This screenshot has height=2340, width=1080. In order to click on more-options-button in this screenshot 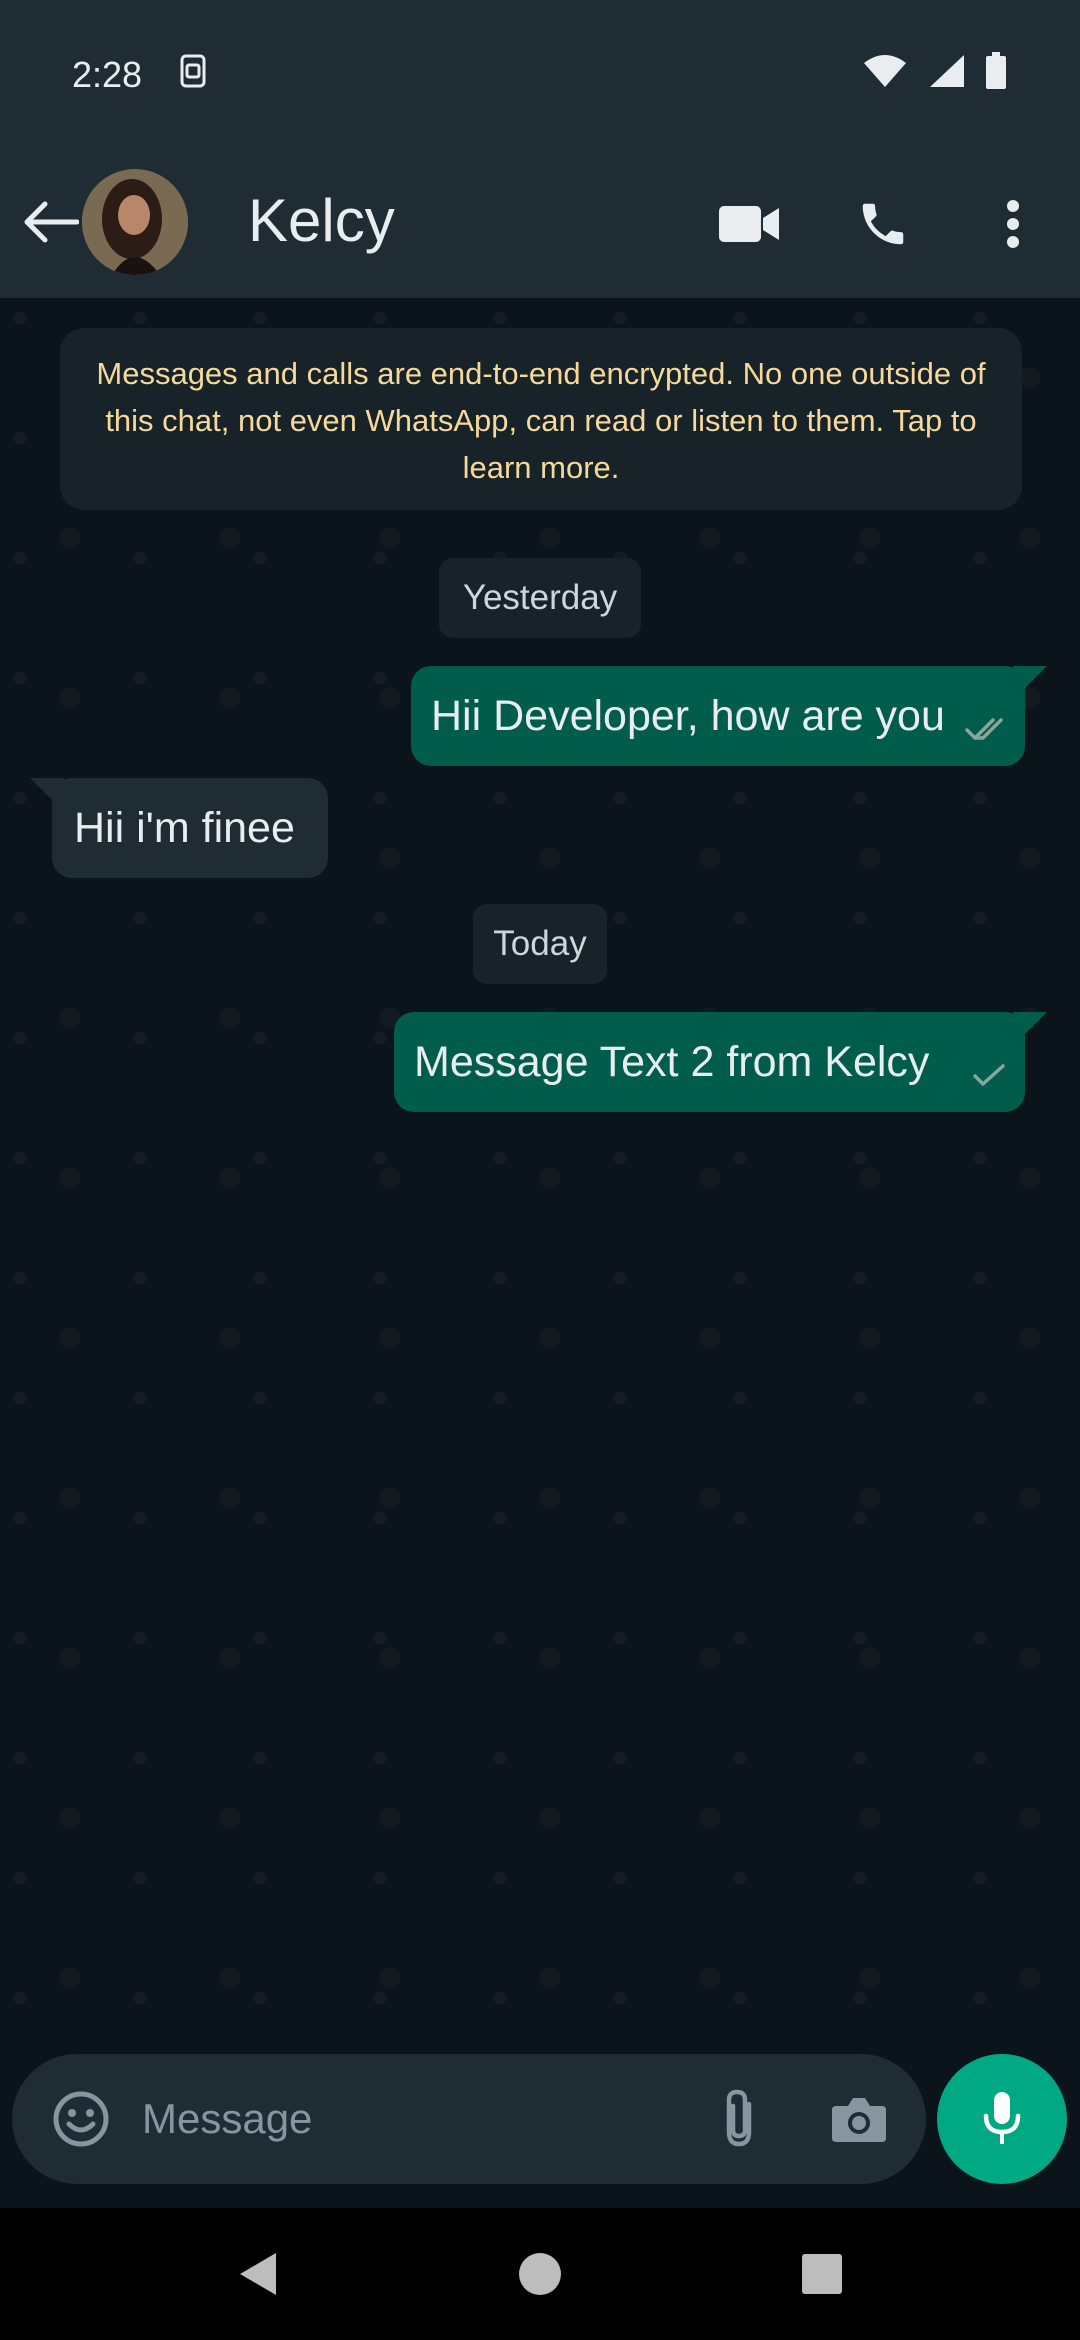, I will do `click(1013, 224)`.